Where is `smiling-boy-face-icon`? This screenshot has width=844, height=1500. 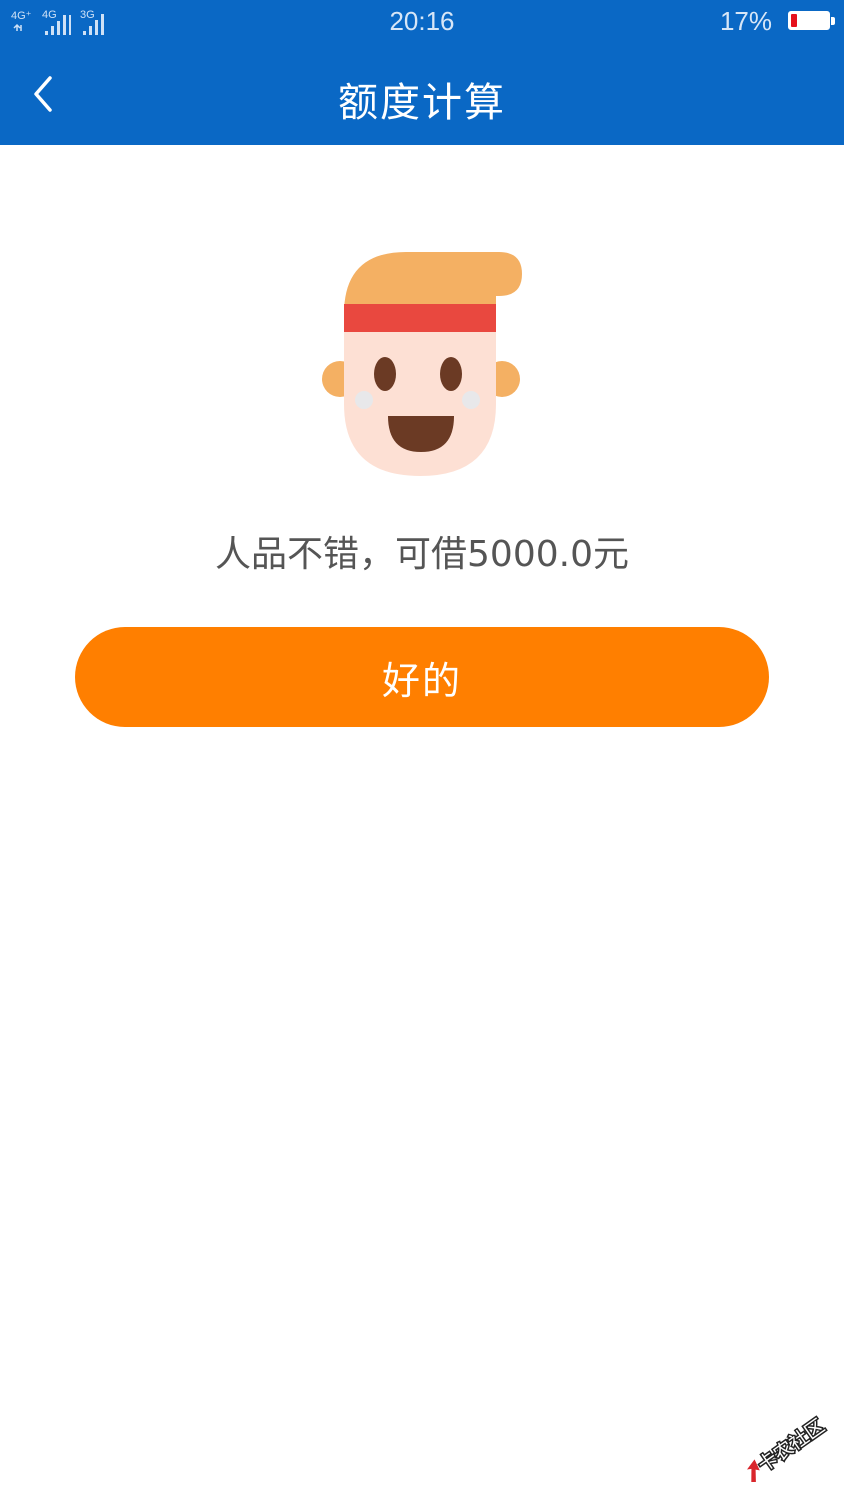 smiling-boy-face-icon is located at coordinates (422, 364).